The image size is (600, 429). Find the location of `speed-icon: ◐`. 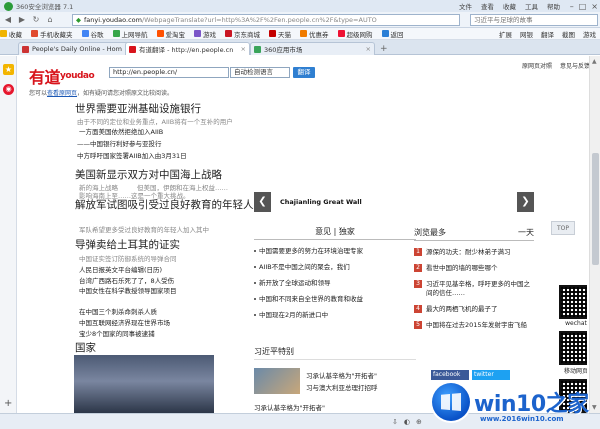

speed-icon: ◐ is located at coordinates (407, 422).